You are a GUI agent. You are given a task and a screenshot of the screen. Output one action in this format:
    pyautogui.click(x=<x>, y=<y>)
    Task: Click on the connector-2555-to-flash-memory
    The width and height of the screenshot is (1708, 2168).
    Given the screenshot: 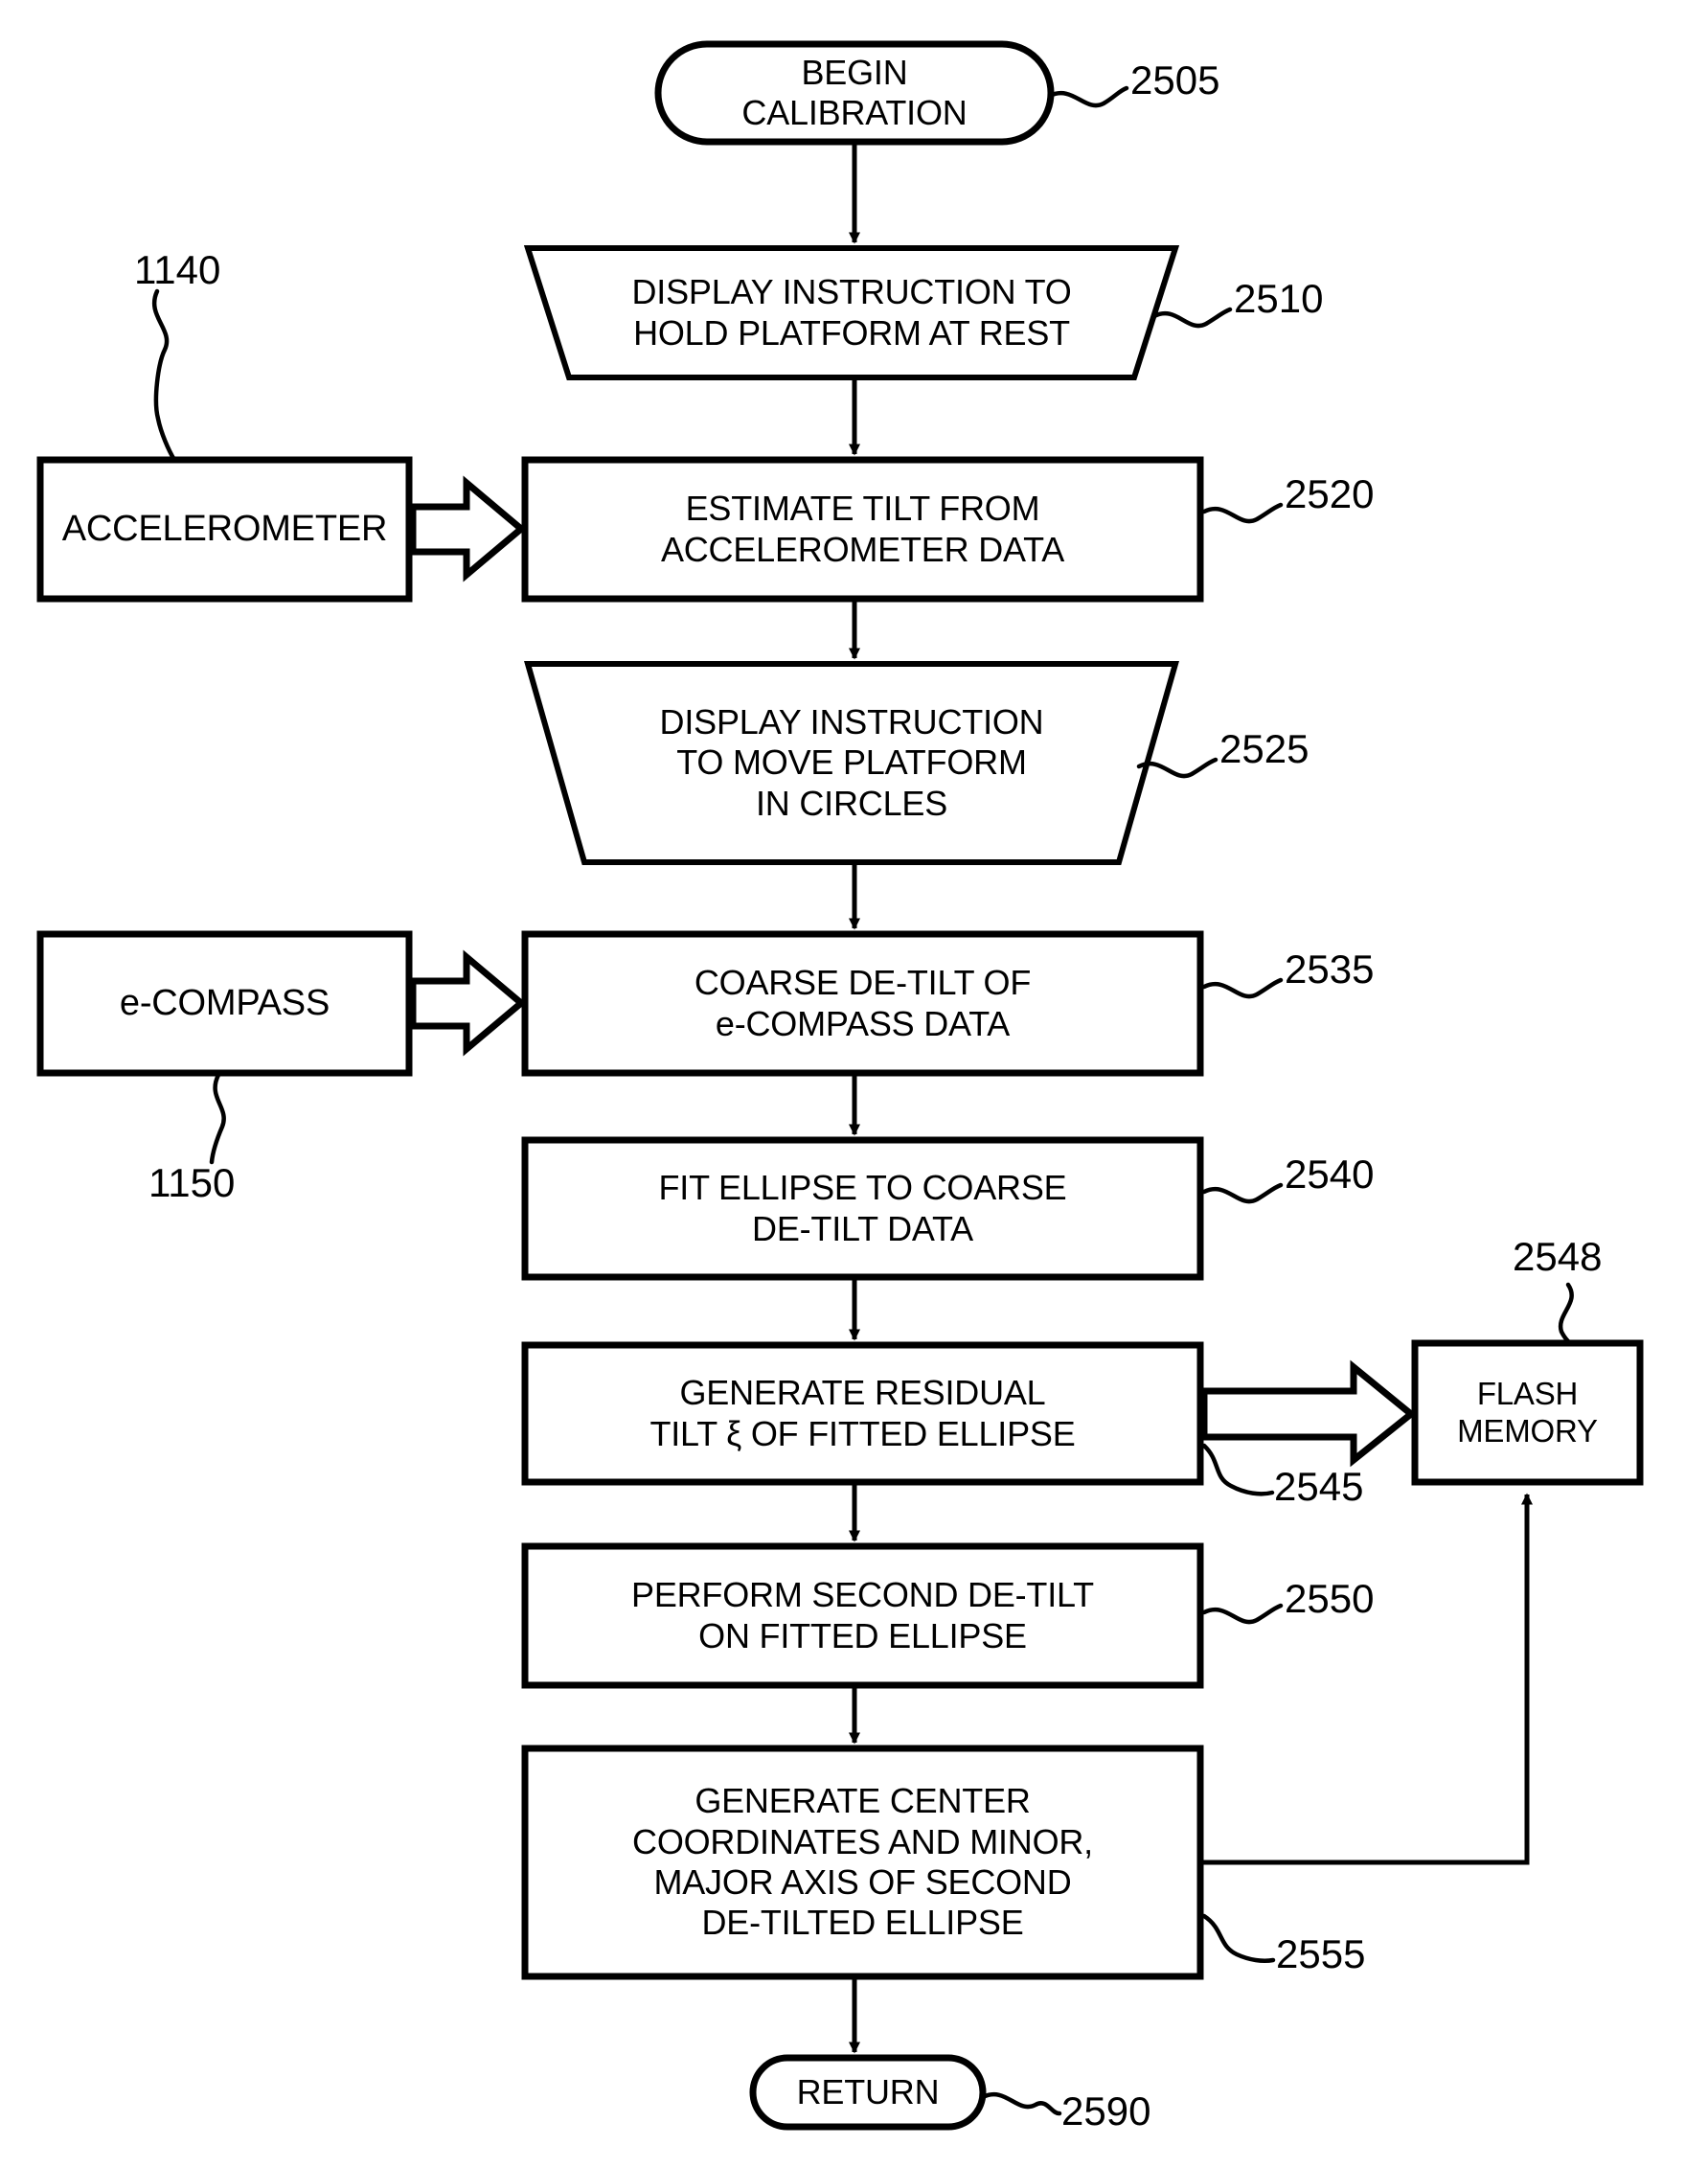 What is the action you would take?
    pyautogui.click(x=1366, y=1679)
    